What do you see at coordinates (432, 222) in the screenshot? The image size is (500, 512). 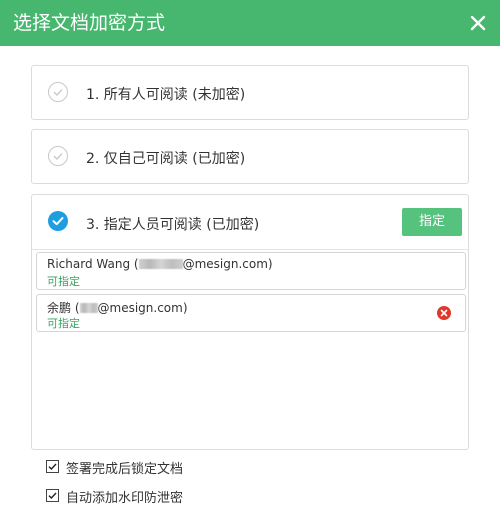 I see `assign-button: 指定` at bounding box center [432, 222].